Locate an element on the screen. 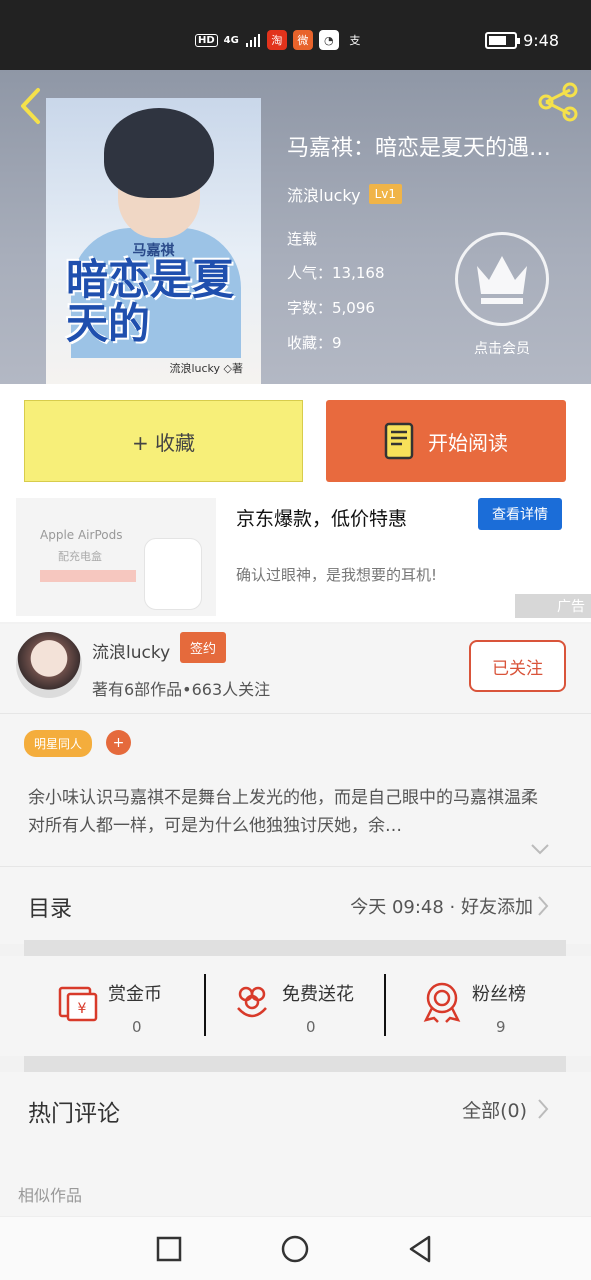 Image resolution: width=591 pixels, height=1280 pixels. serial-status: 连载 is located at coordinates (302, 239).